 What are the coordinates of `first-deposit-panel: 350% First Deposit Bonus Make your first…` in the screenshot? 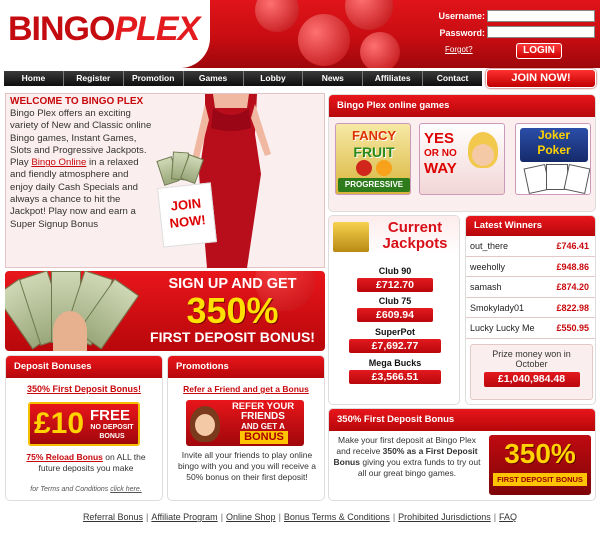 It's located at (462, 454).